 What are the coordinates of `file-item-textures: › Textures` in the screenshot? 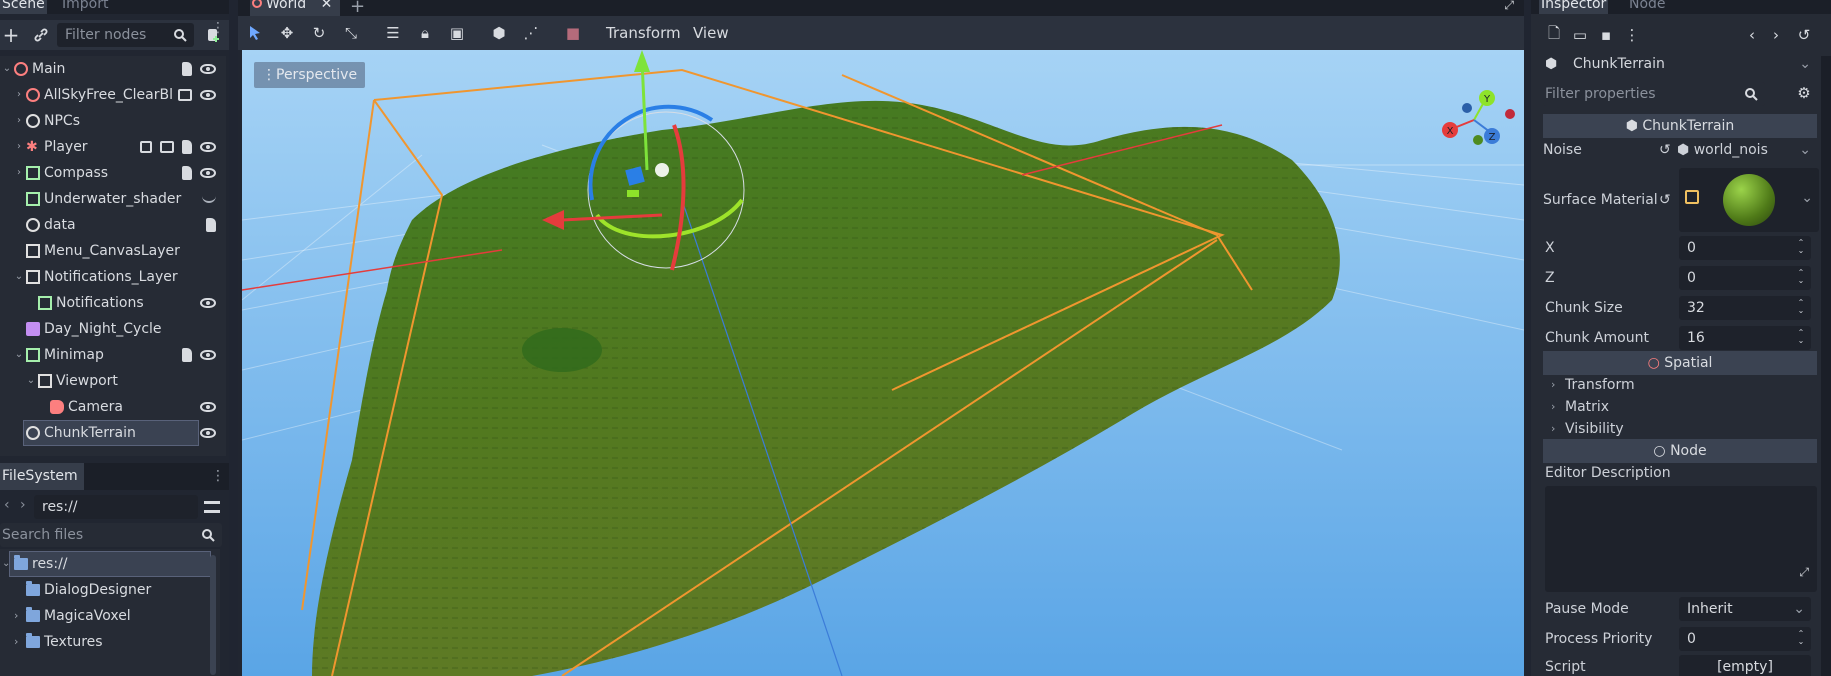 It's located at (105, 642).